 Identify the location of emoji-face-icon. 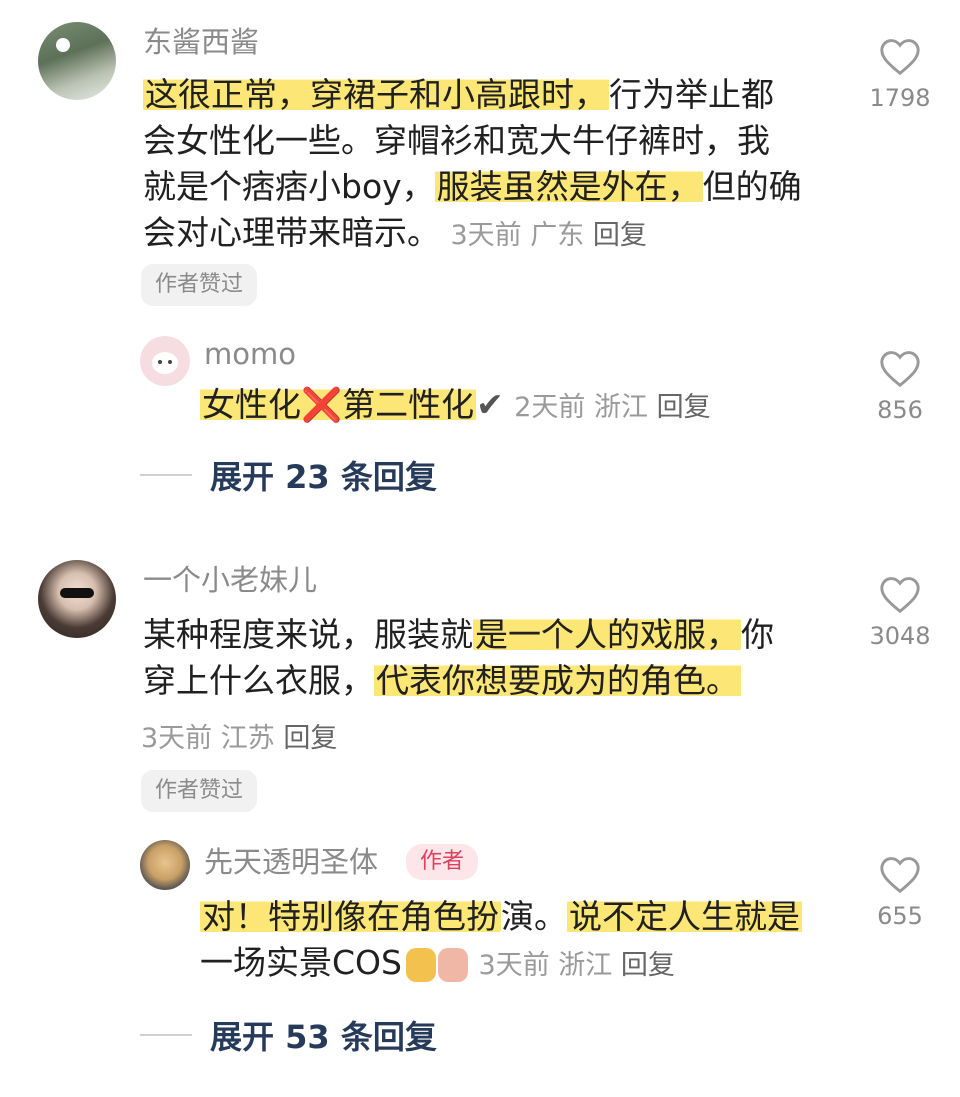
(420, 964).